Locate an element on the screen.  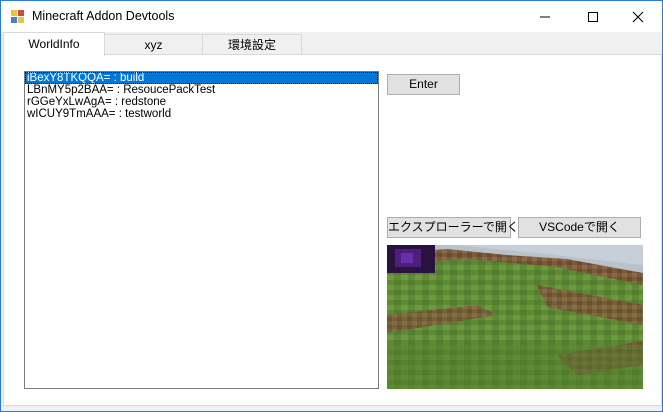
enter-button: Enter is located at coordinates (423, 84).